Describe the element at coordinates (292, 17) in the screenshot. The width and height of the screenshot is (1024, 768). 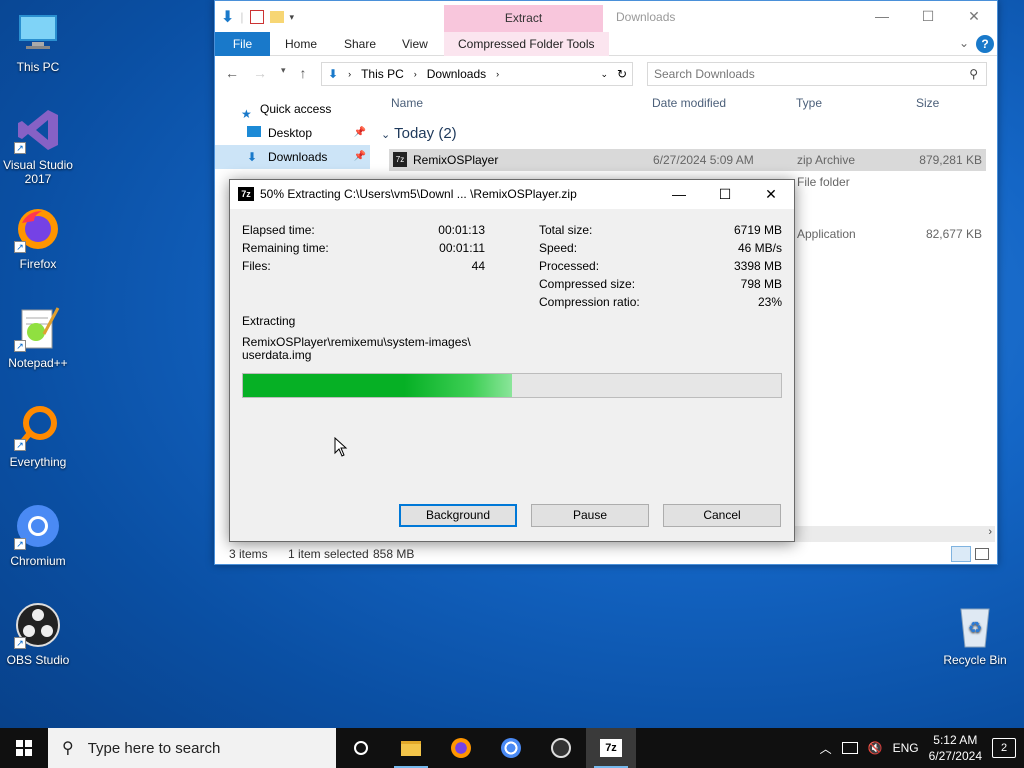
I see `chevron-down-icon: ▾` at that location.